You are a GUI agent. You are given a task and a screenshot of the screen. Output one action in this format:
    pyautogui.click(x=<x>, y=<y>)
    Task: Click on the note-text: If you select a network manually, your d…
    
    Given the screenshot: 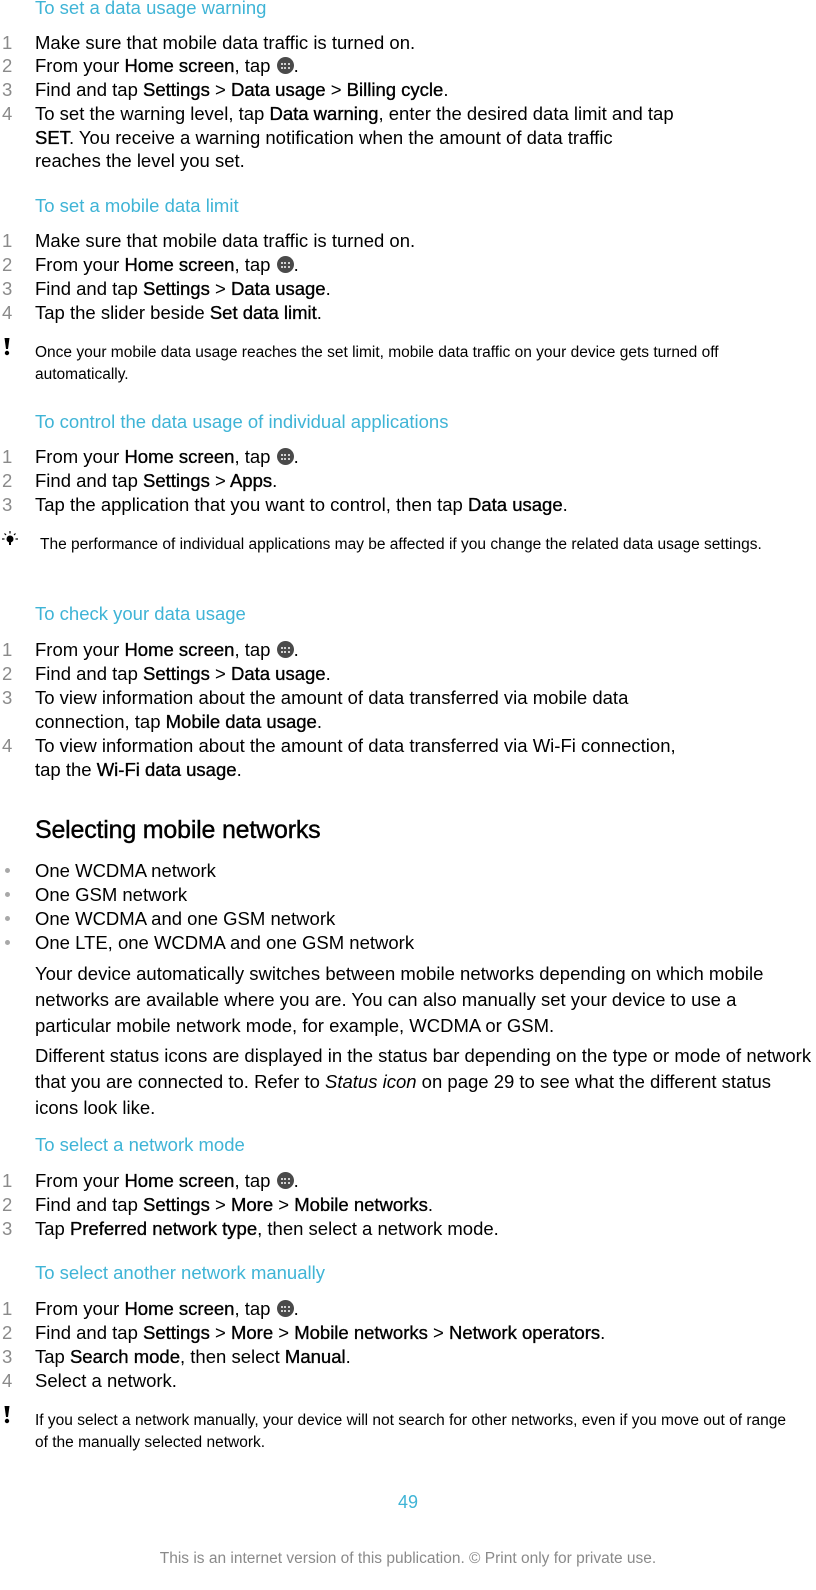 What is the action you would take?
    pyautogui.click(x=410, y=1431)
    